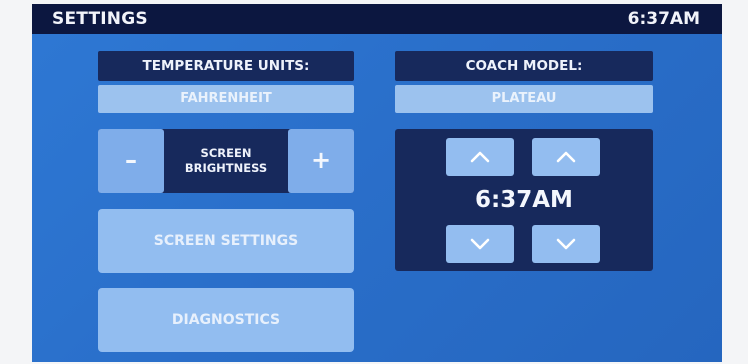 The image size is (748, 364). I want to click on brightness-increase-button: +, so click(321, 161).